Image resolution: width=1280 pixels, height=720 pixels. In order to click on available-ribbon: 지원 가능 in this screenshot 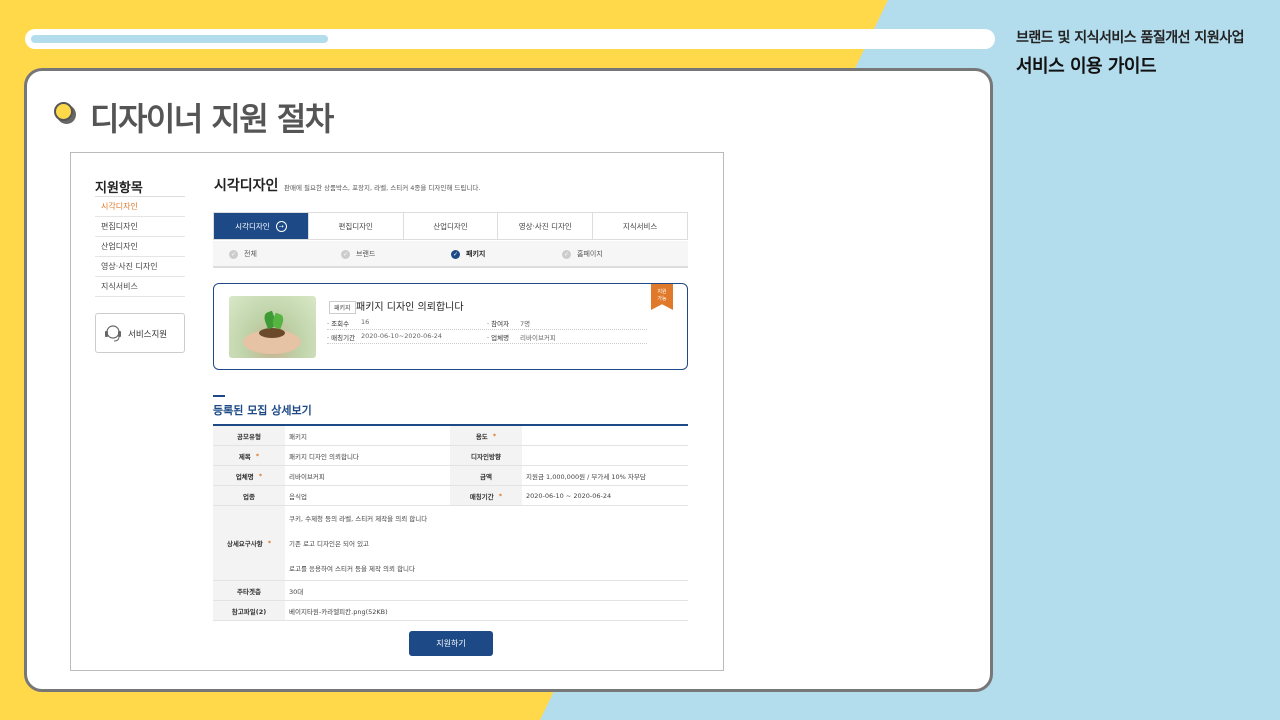, I will do `click(662, 297)`.